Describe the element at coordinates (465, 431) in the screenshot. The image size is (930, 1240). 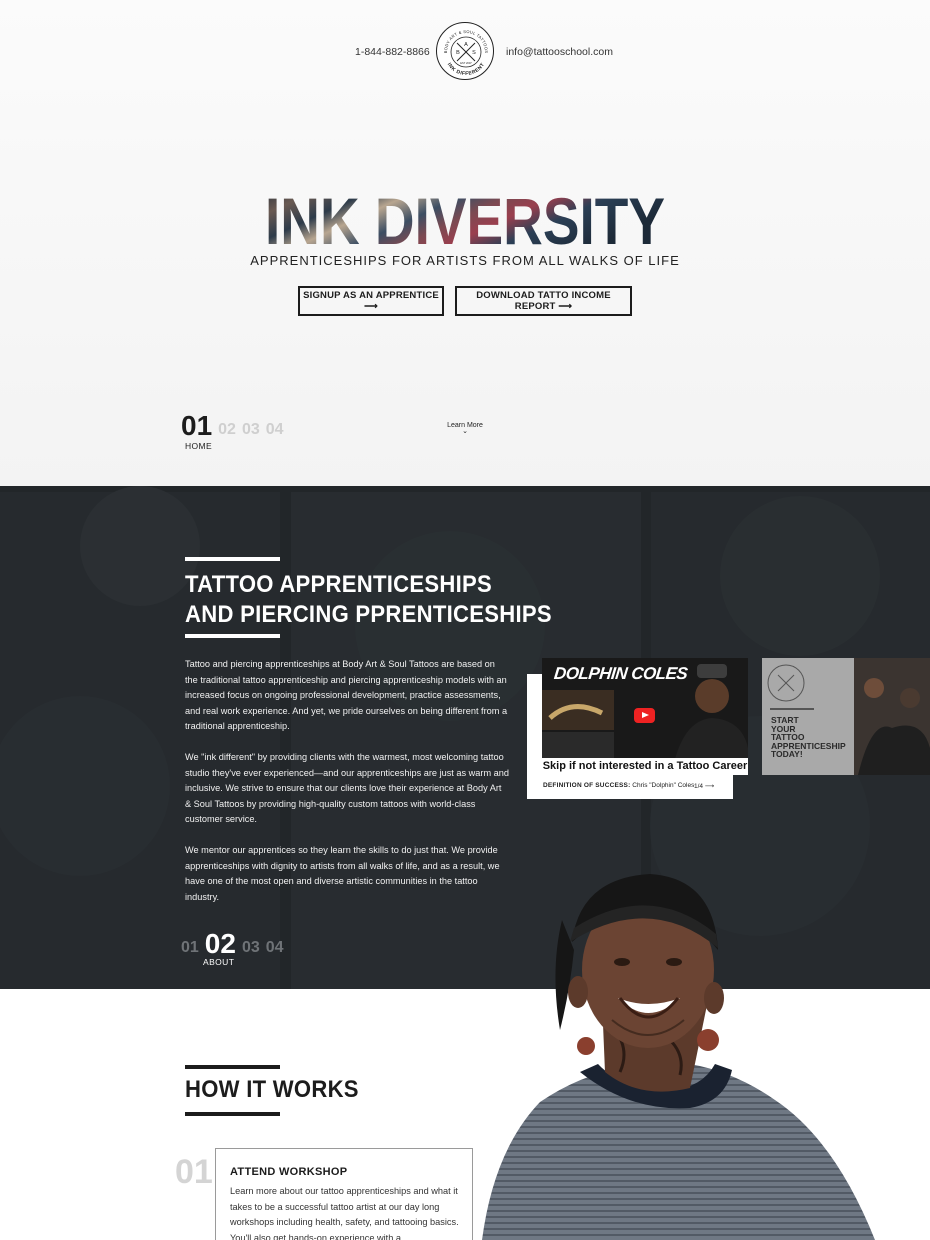
I see `chevron-down-icon: ⌄` at that location.